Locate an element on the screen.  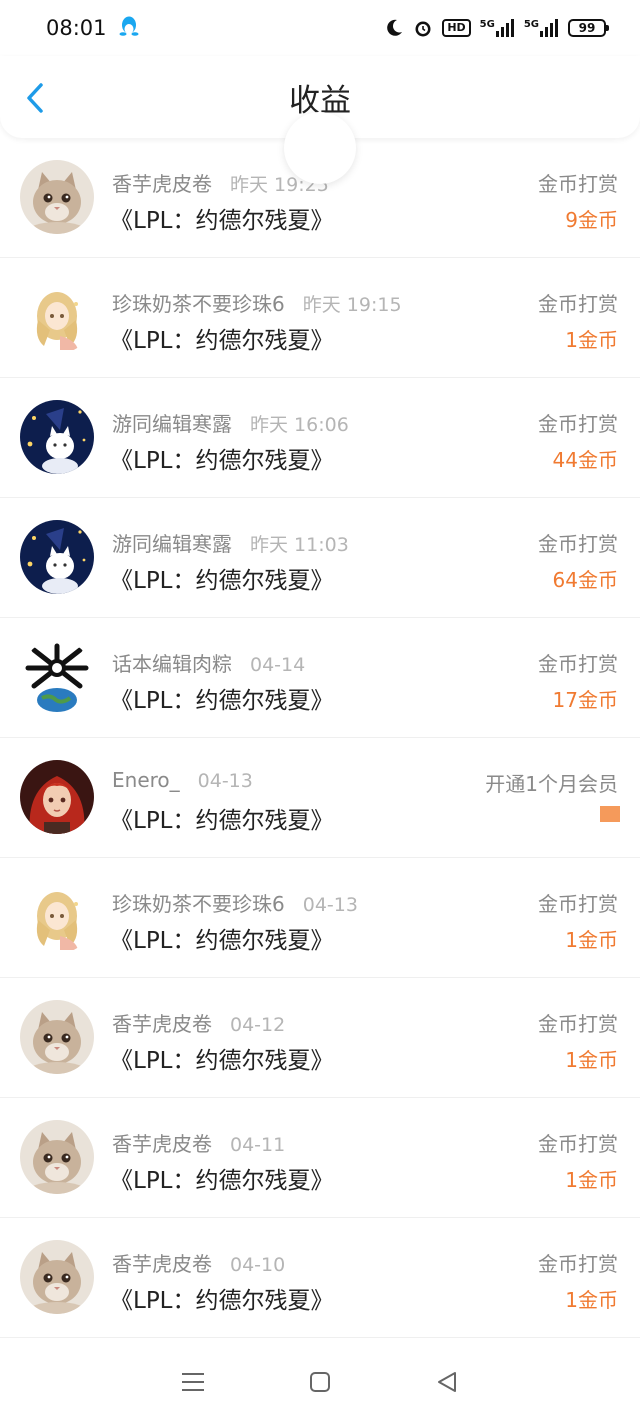
donor-line: 游同编辑寒露 昨天 11:03 is located at coordinates (230, 542).